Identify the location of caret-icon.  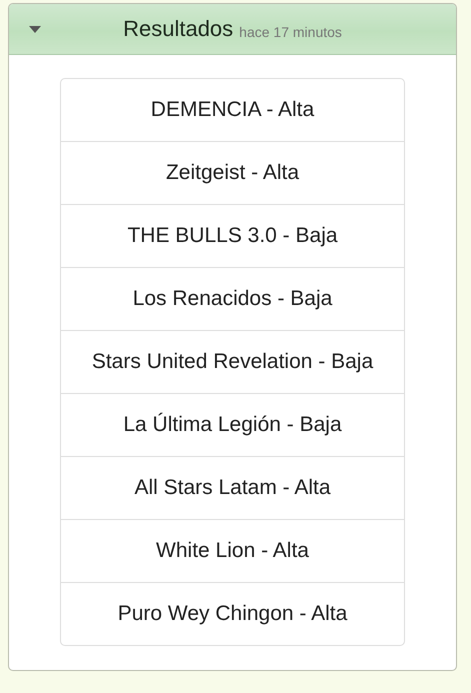
(35, 29).